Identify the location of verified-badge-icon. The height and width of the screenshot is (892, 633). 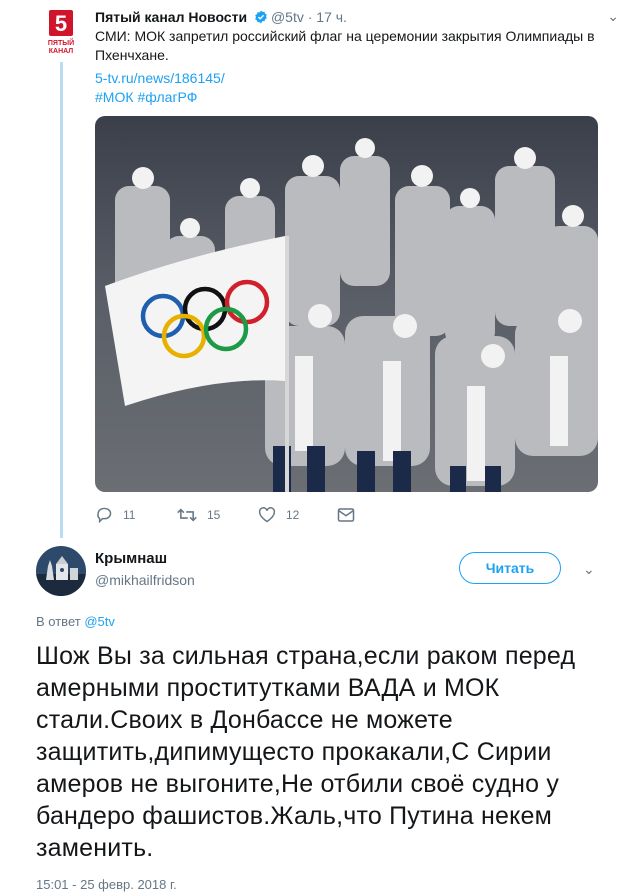
(261, 17).